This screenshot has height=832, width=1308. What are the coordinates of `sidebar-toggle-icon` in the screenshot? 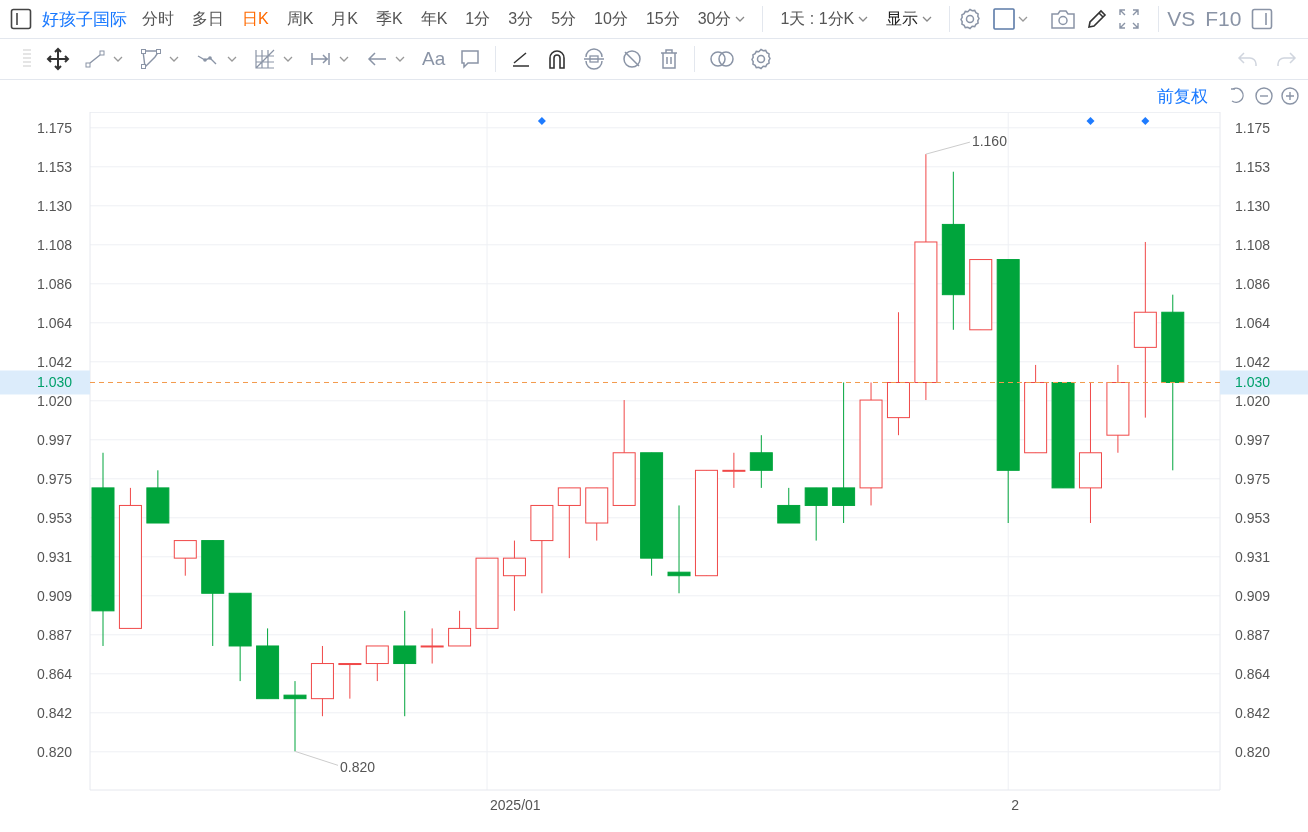 It's located at (21, 19).